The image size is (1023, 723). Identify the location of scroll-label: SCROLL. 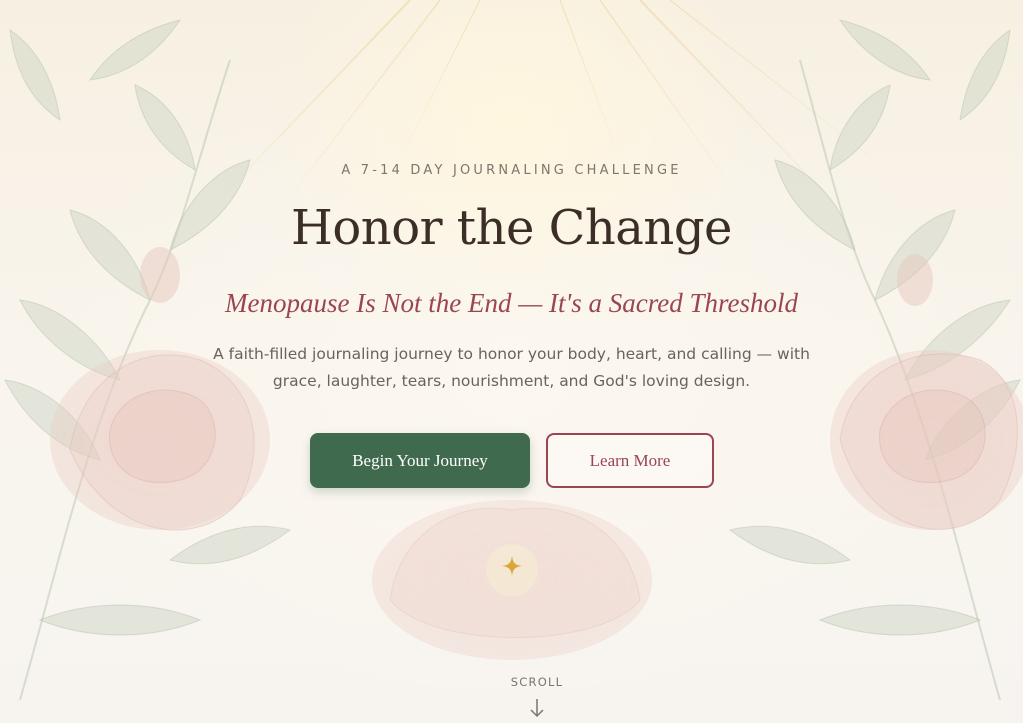
(537, 682).